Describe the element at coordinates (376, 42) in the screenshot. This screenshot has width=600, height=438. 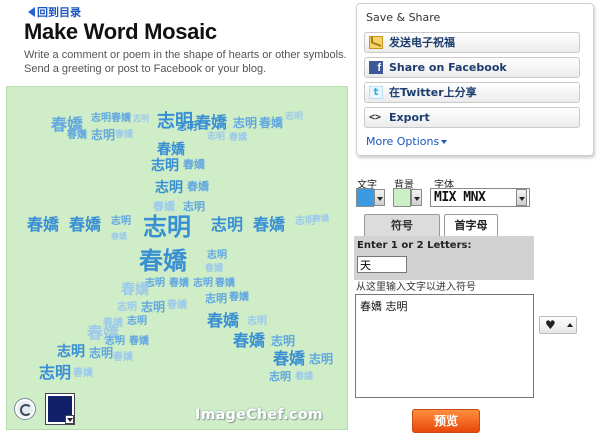
I see `envelope-icon` at that location.